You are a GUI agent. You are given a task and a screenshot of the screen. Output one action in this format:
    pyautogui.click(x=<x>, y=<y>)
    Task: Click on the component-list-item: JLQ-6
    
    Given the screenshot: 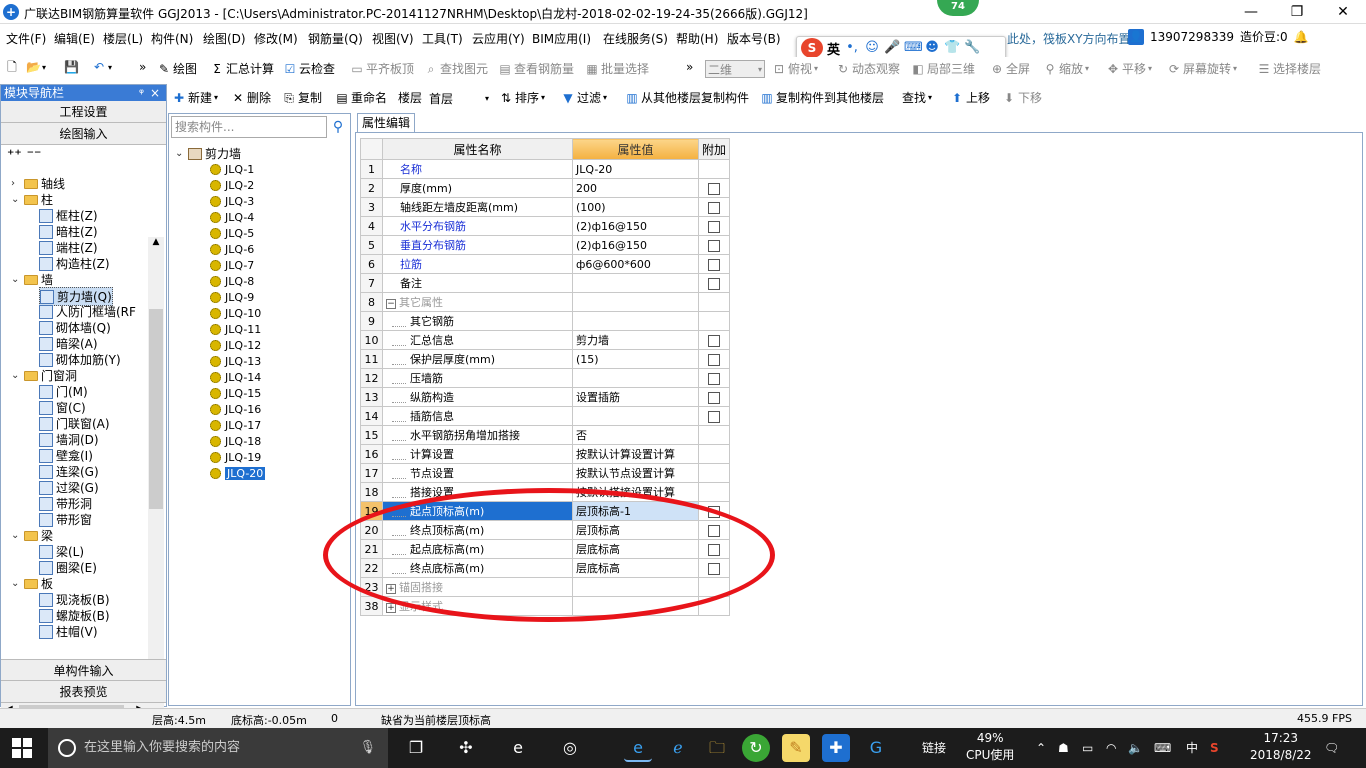 What is the action you would take?
    pyautogui.click(x=232, y=249)
    